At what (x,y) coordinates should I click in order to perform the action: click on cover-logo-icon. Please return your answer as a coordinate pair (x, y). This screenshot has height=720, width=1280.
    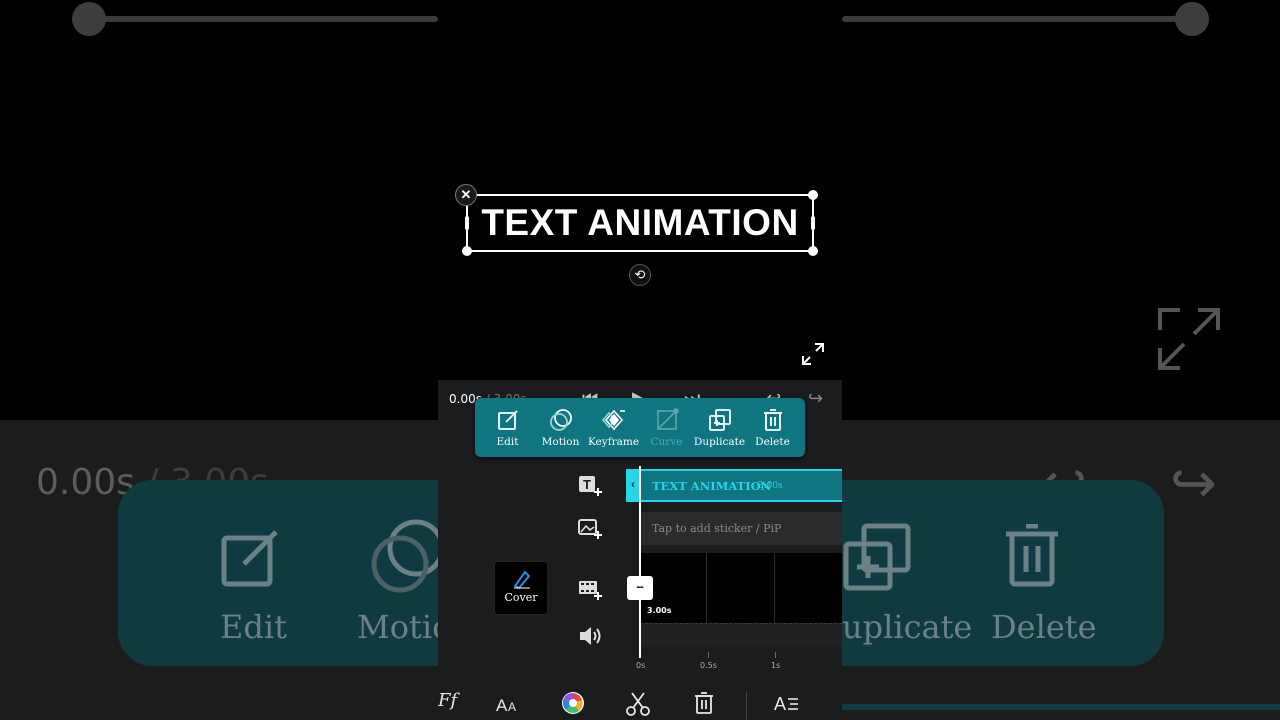
    Looking at the image, I should click on (522, 580).